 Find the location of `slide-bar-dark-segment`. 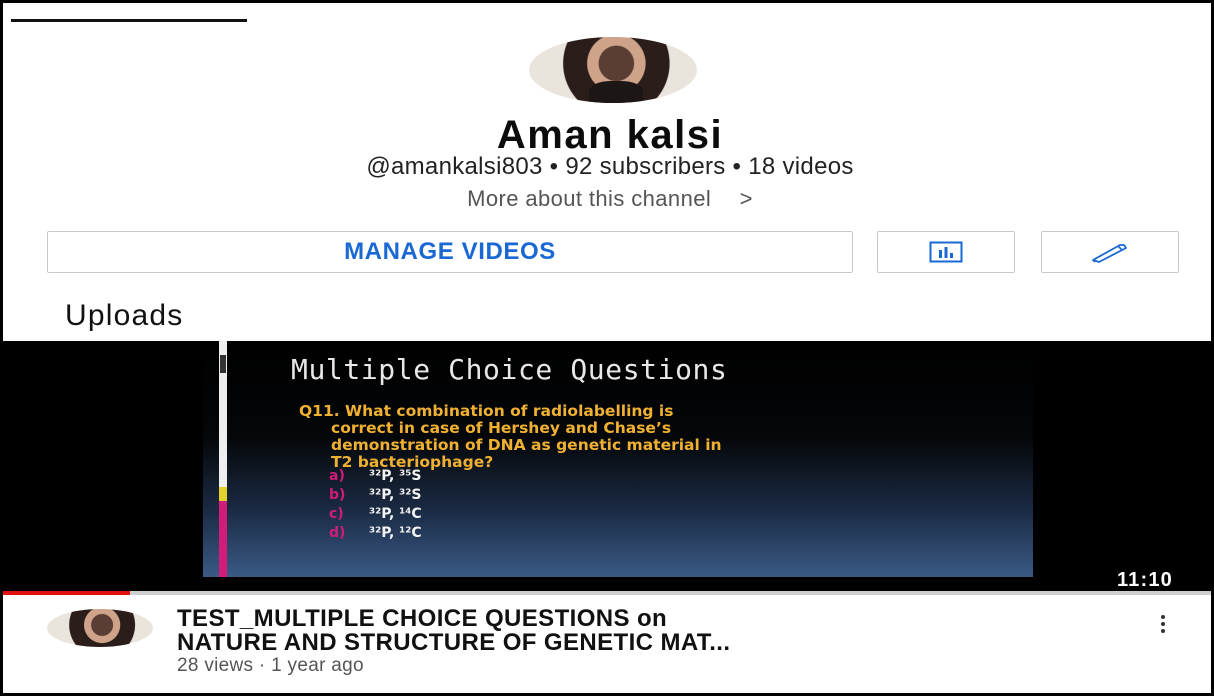

slide-bar-dark-segment is located at coordinates (223, 364).